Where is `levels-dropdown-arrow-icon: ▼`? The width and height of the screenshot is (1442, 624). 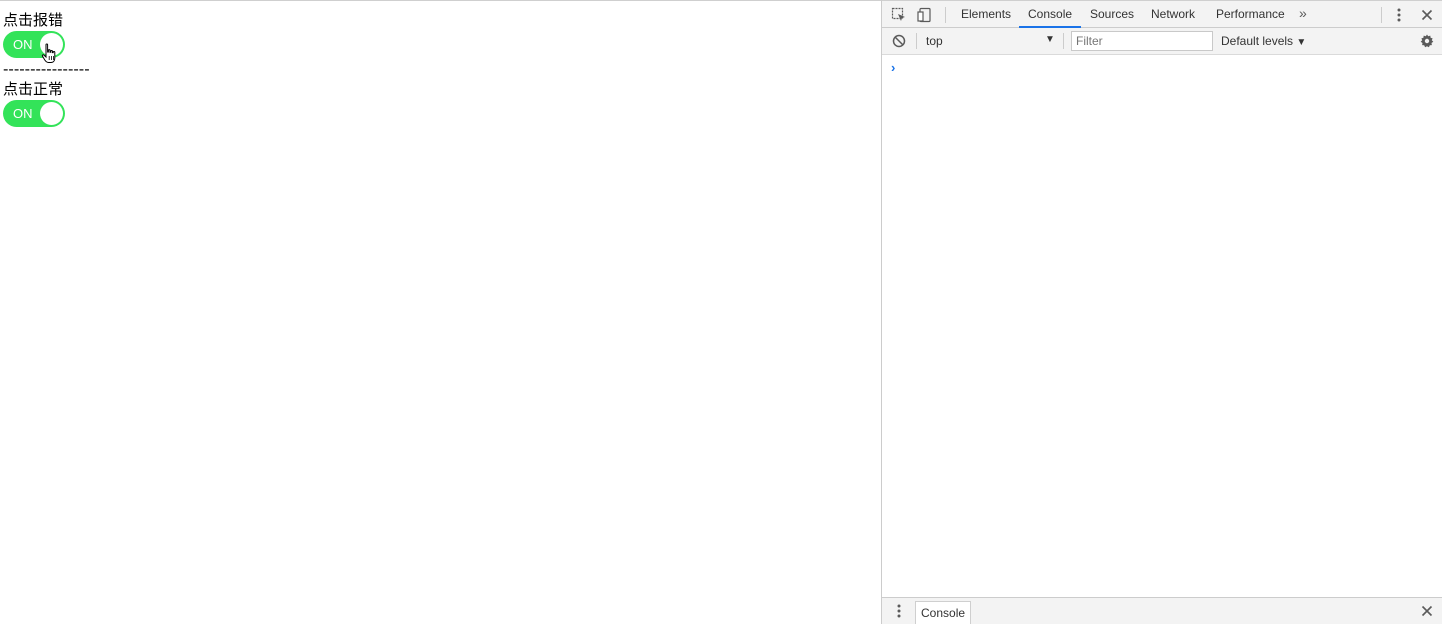
levels-dropdown-arrow-icon: ▼ is located at coordinates (1301, 42).